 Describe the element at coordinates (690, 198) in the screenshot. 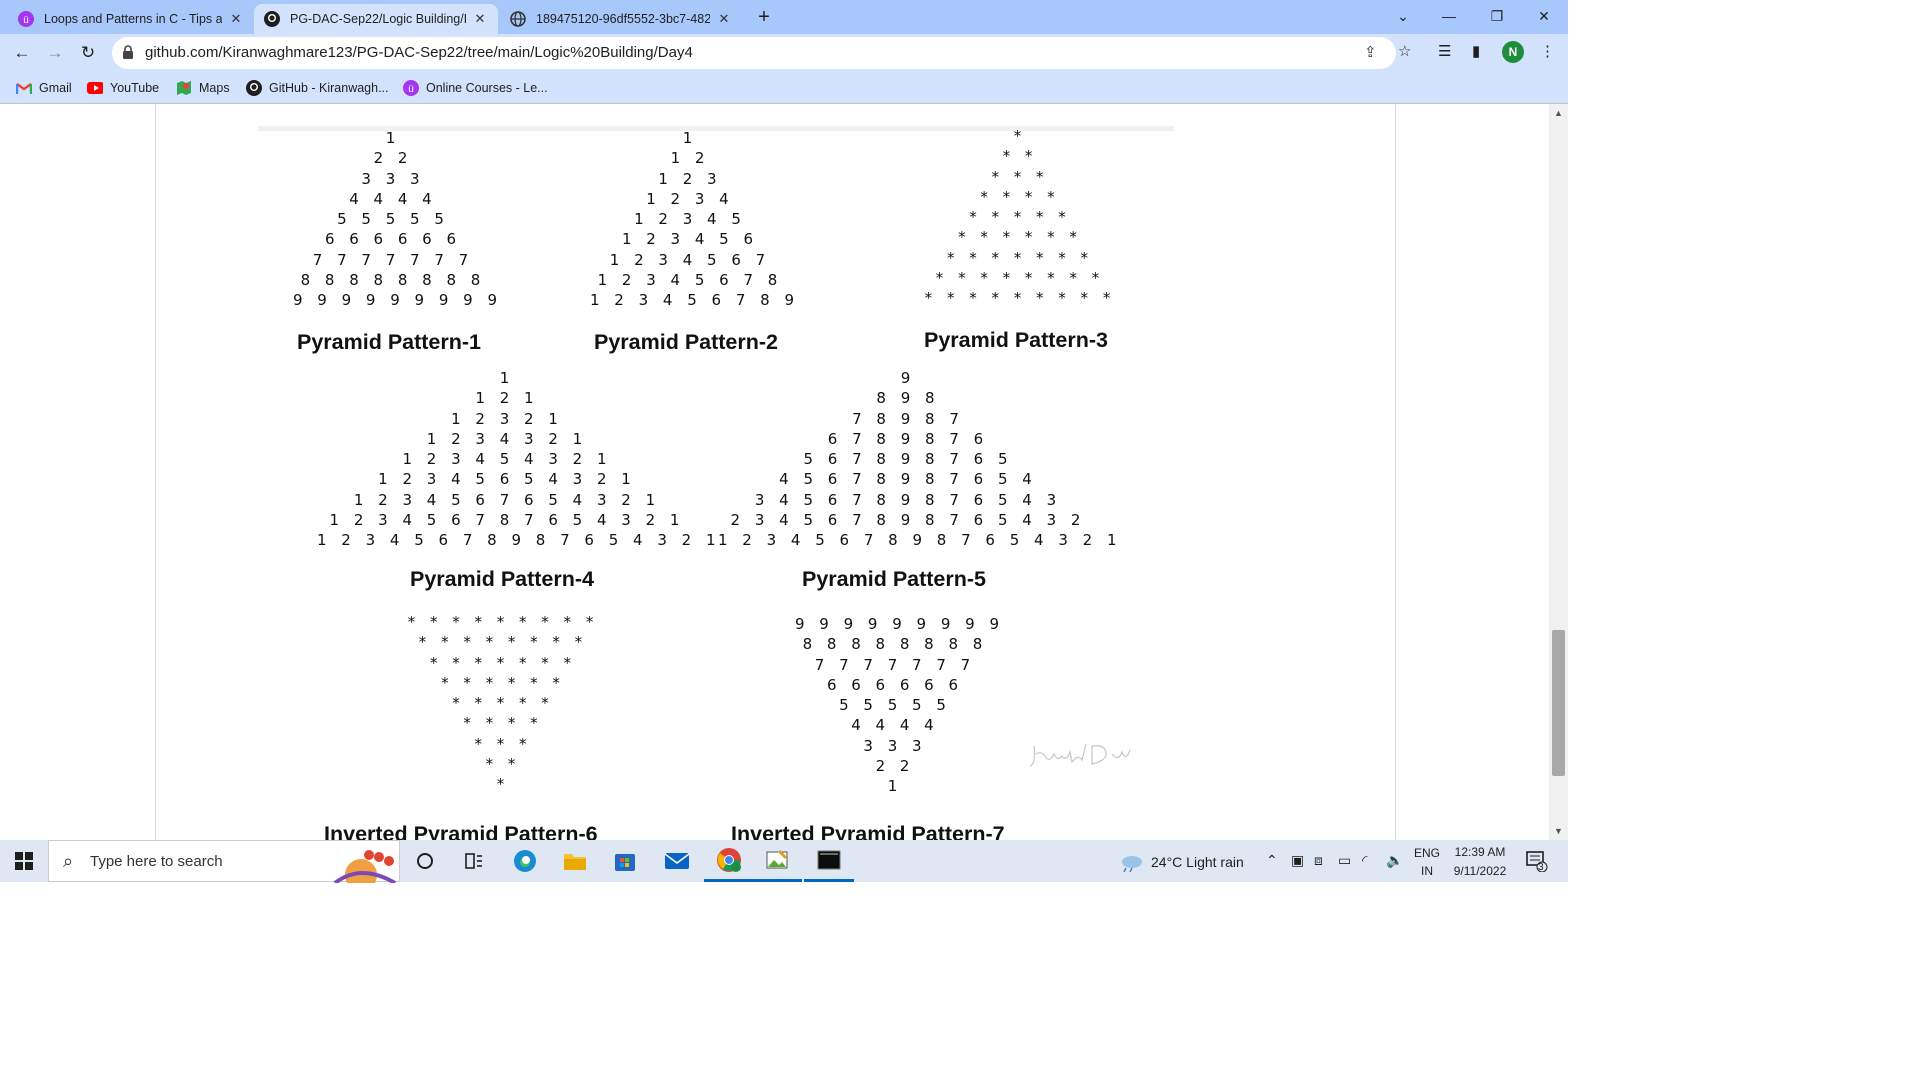

I see `pattern-row: 1 2 3 4` at that location.